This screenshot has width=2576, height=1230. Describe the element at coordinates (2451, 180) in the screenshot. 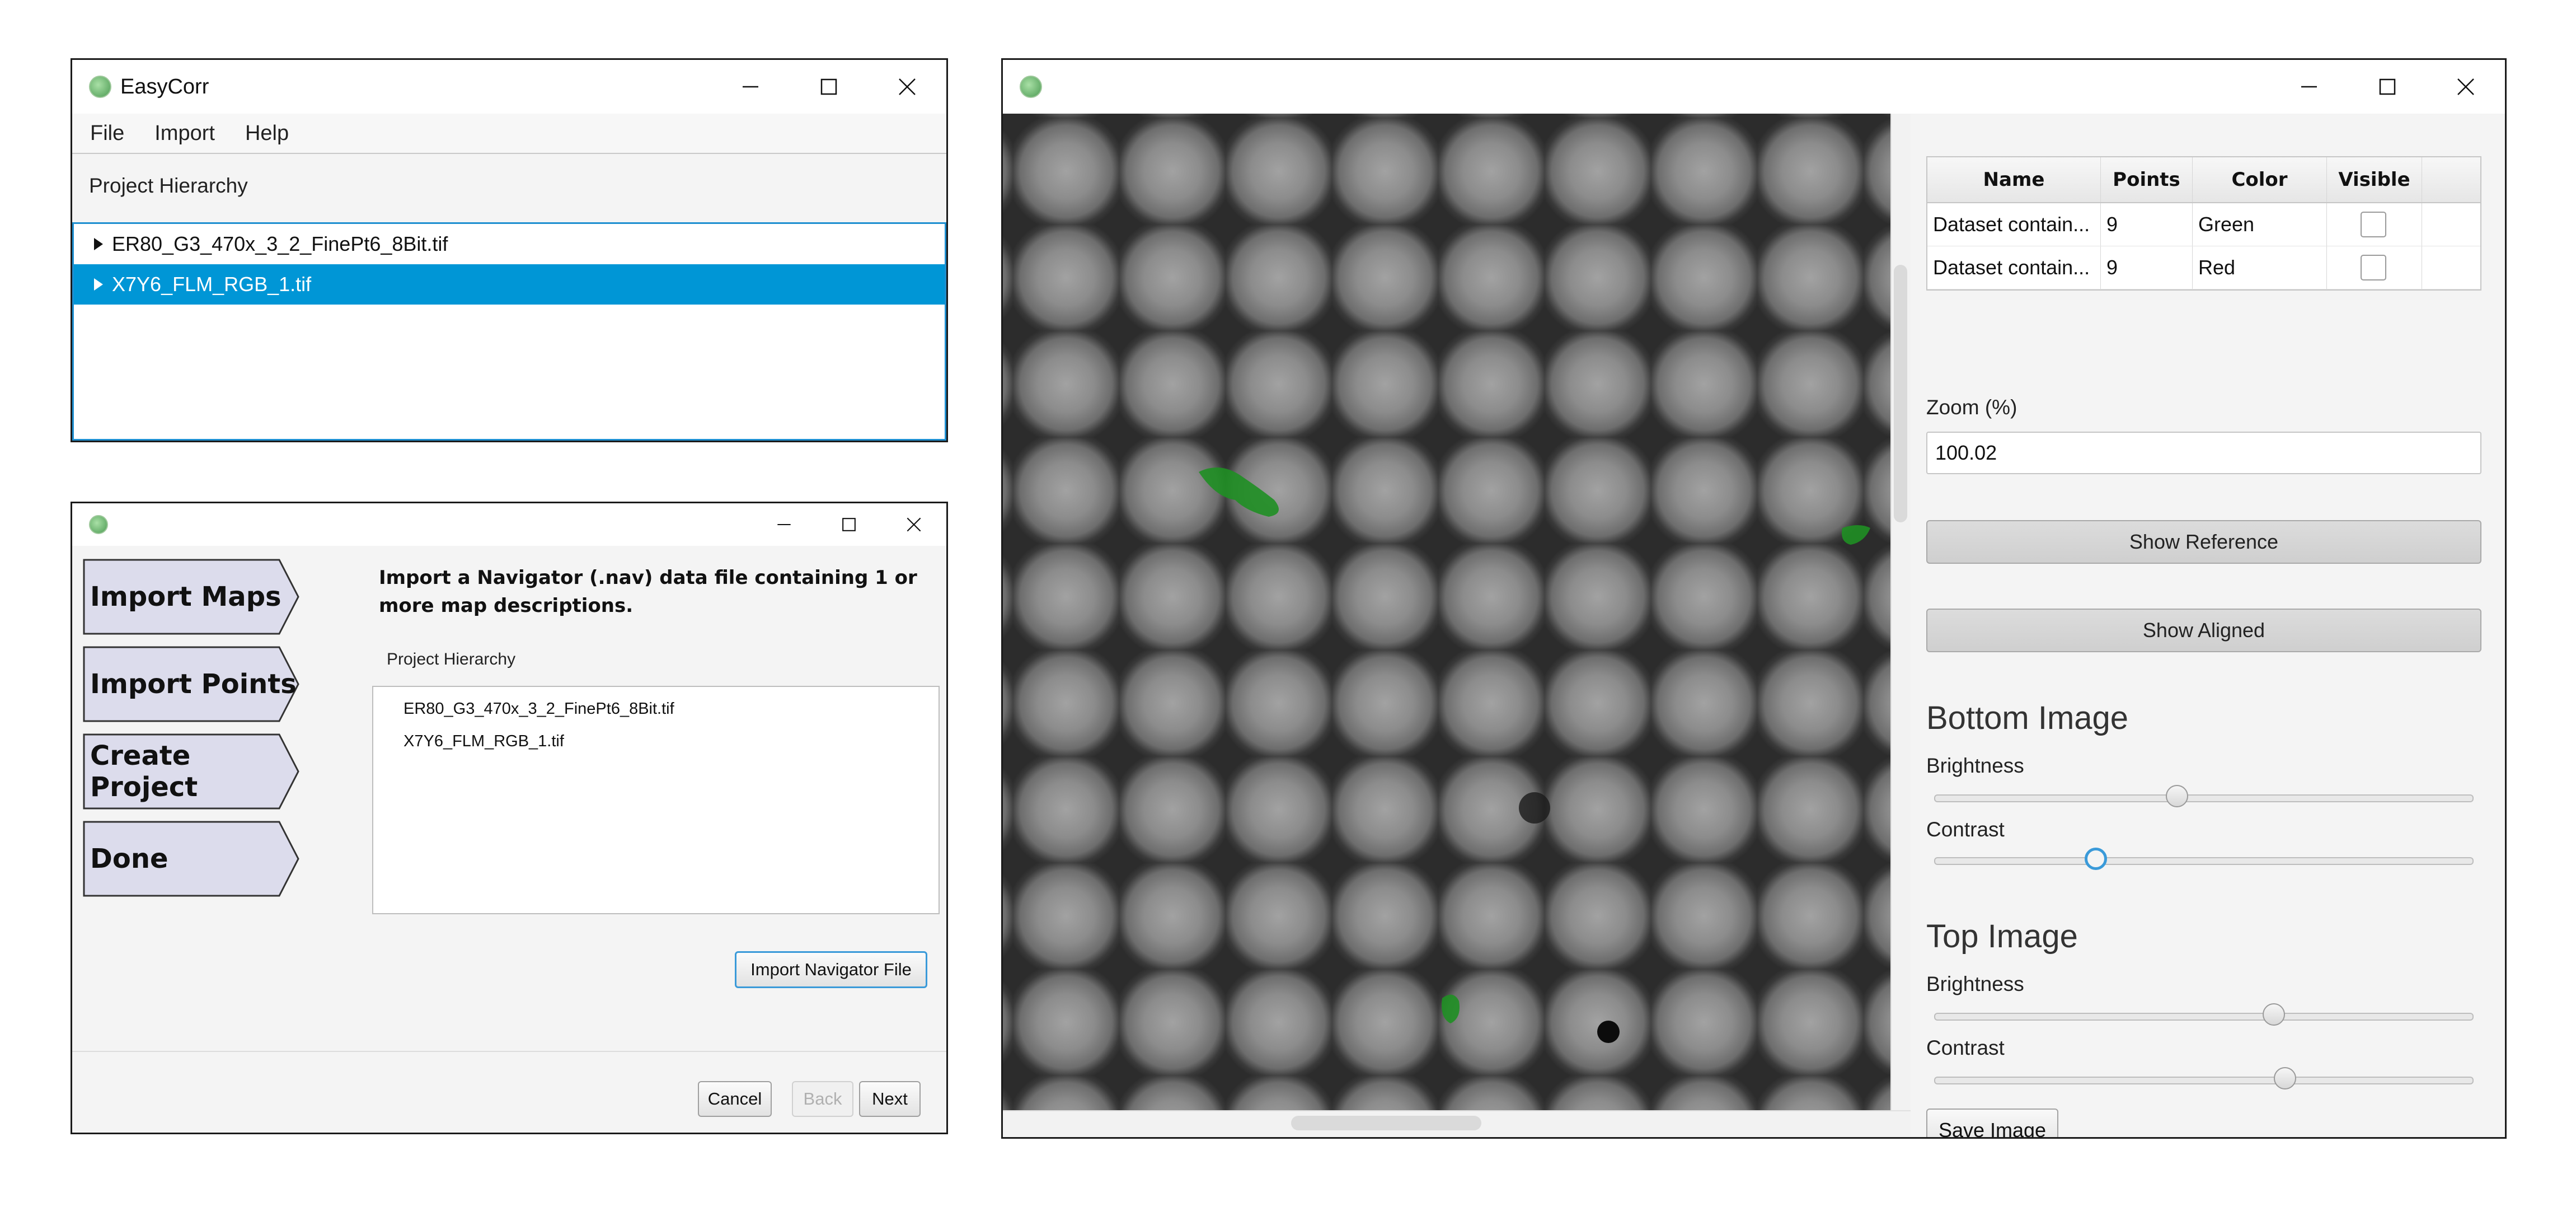

I see `column-header-blank` at that location.